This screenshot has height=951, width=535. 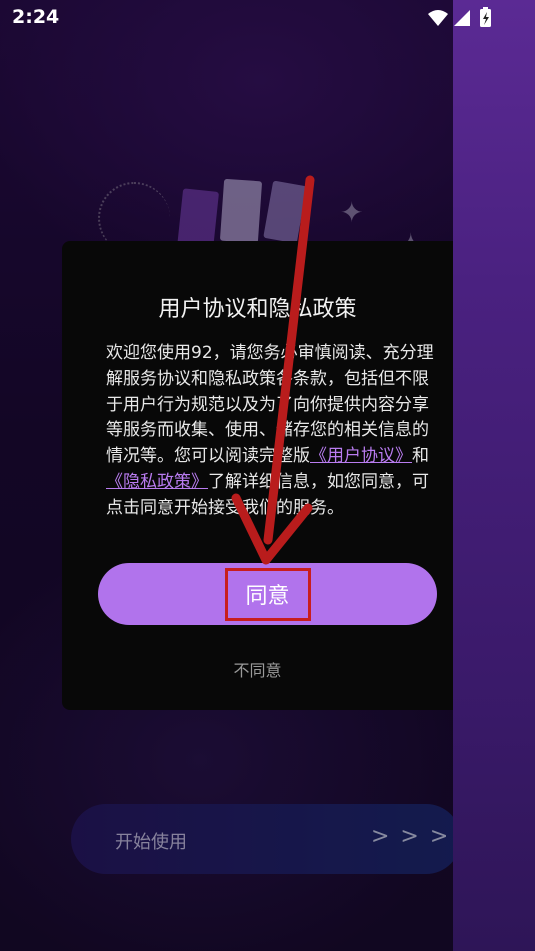 What do you see at coordinates (36, 17) in the screenshot?
I see `status-time: 2:24` at bounding box center [36, 17].